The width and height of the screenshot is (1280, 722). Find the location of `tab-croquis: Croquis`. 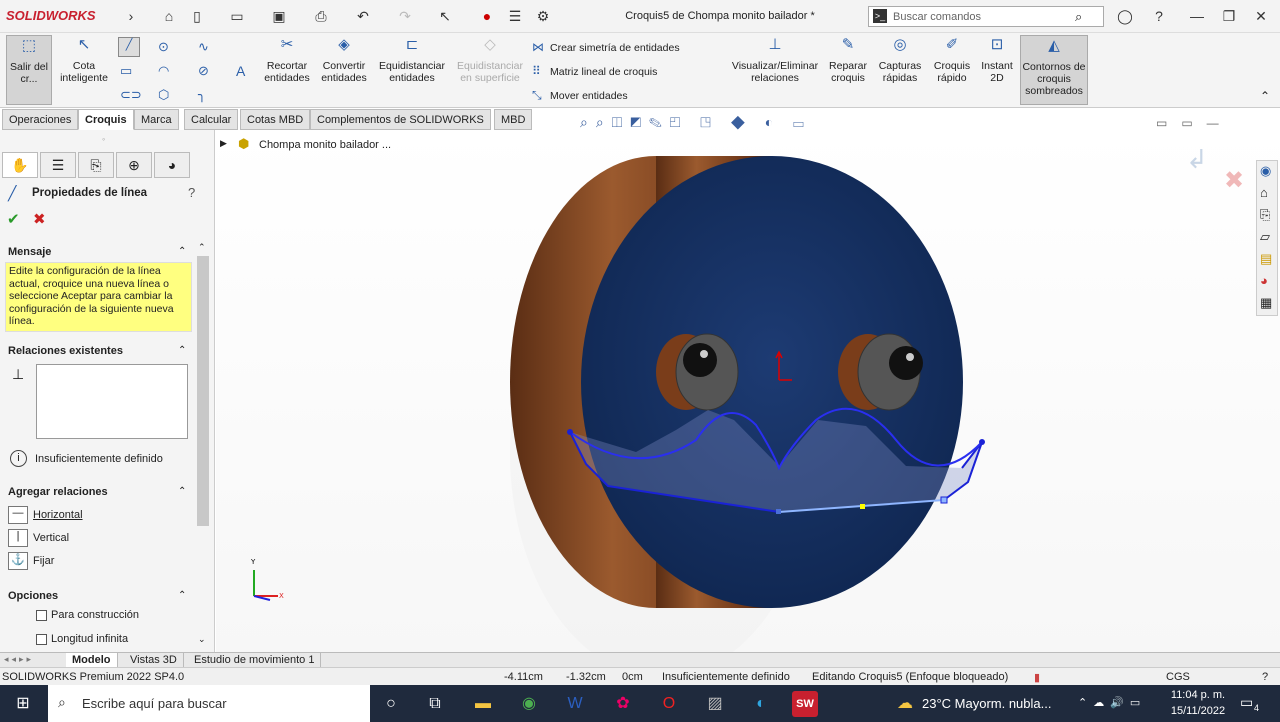

tab-croquis: Croquis is located at coordinates (106, 119).